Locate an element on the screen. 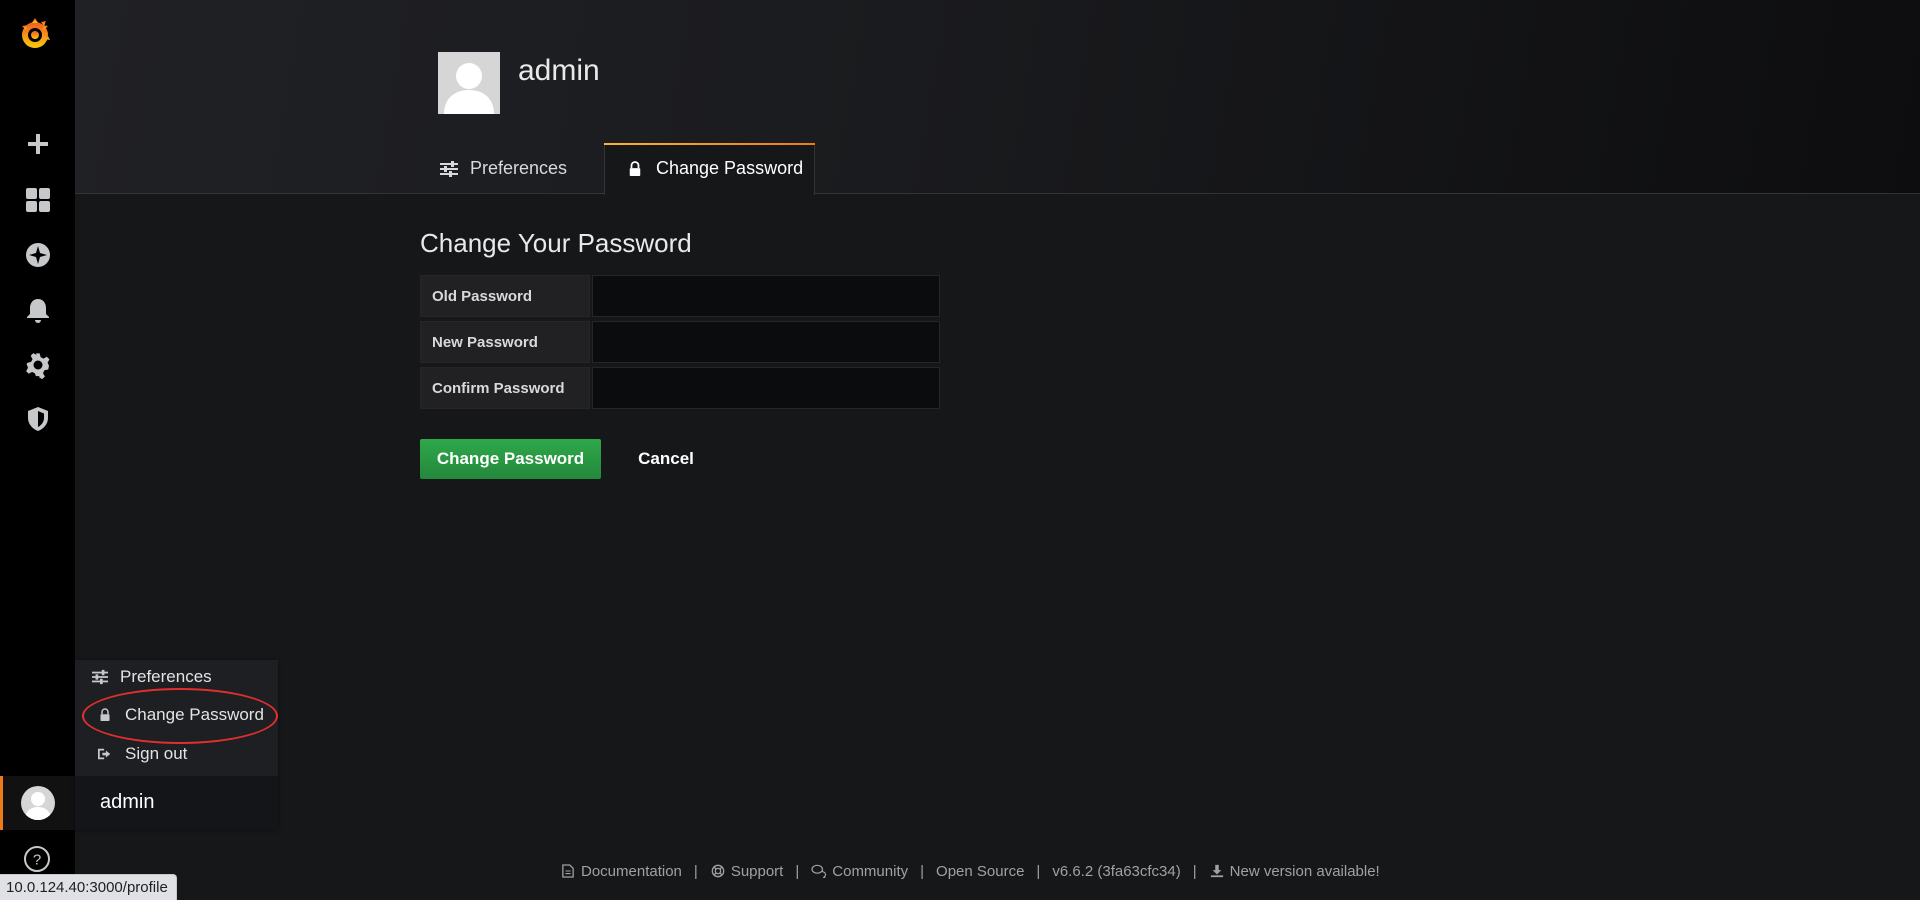  menu-item-label: Preferences is located at coordinates (166, 676).